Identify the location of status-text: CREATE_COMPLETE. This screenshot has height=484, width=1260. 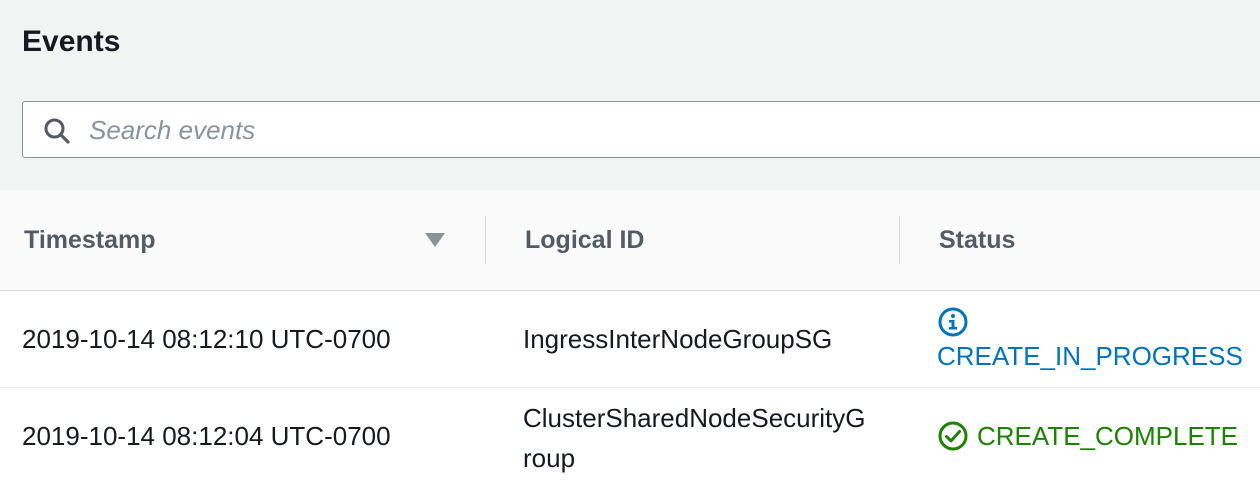
(1108, 436).